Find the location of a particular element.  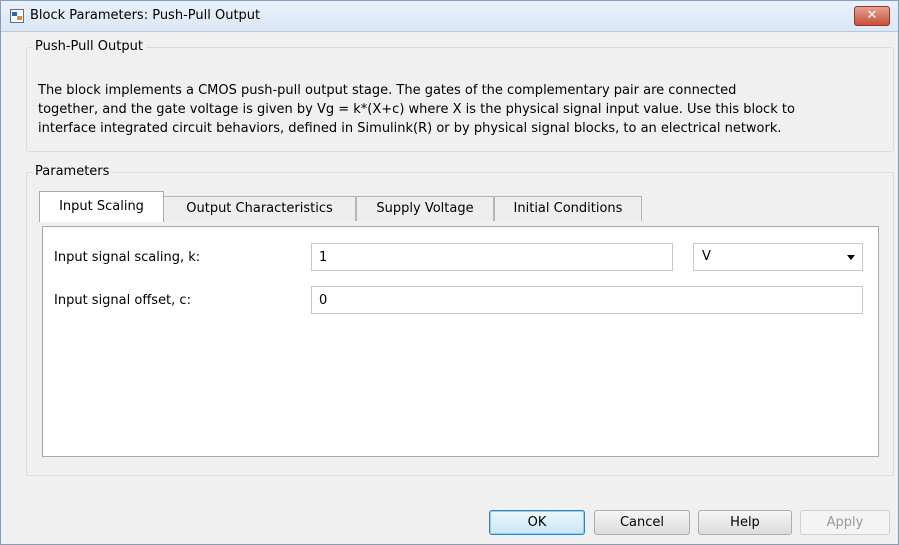

input-signal-scaling-unit-dropdown: V is located at coordinates (778, 257).